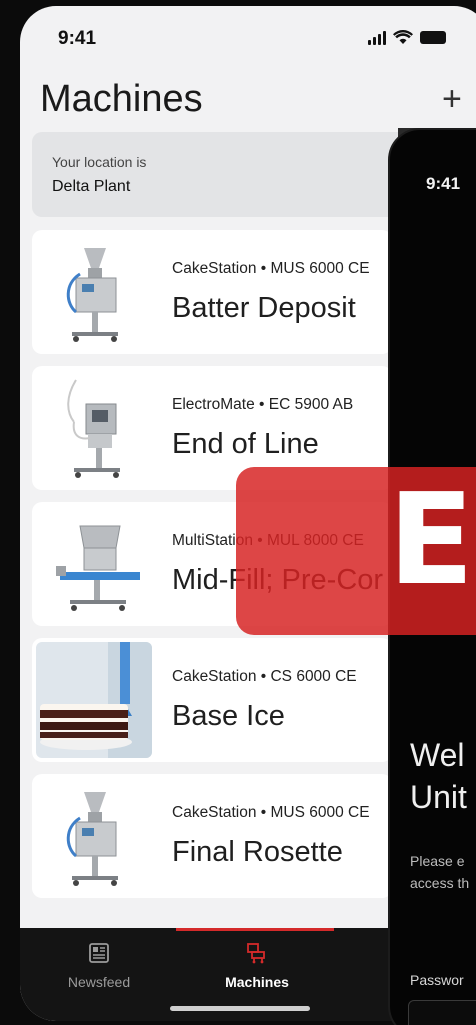 This screenshot has width=476, height=1025. I want to click on location-banner: Your location is Delta Plant, so click(232, 174).